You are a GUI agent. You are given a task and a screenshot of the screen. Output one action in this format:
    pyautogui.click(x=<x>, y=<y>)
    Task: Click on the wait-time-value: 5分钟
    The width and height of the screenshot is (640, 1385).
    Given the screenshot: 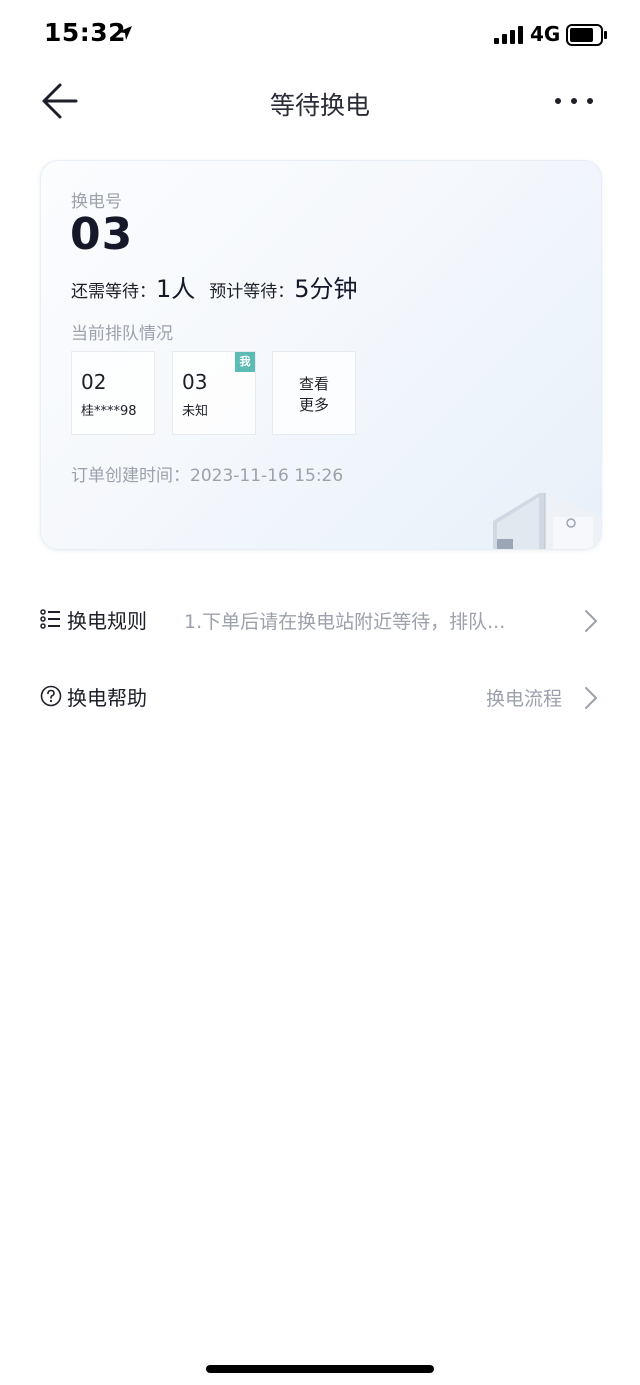 What is the action you would take?
    pyautogui.click(x=326, y=289)
    